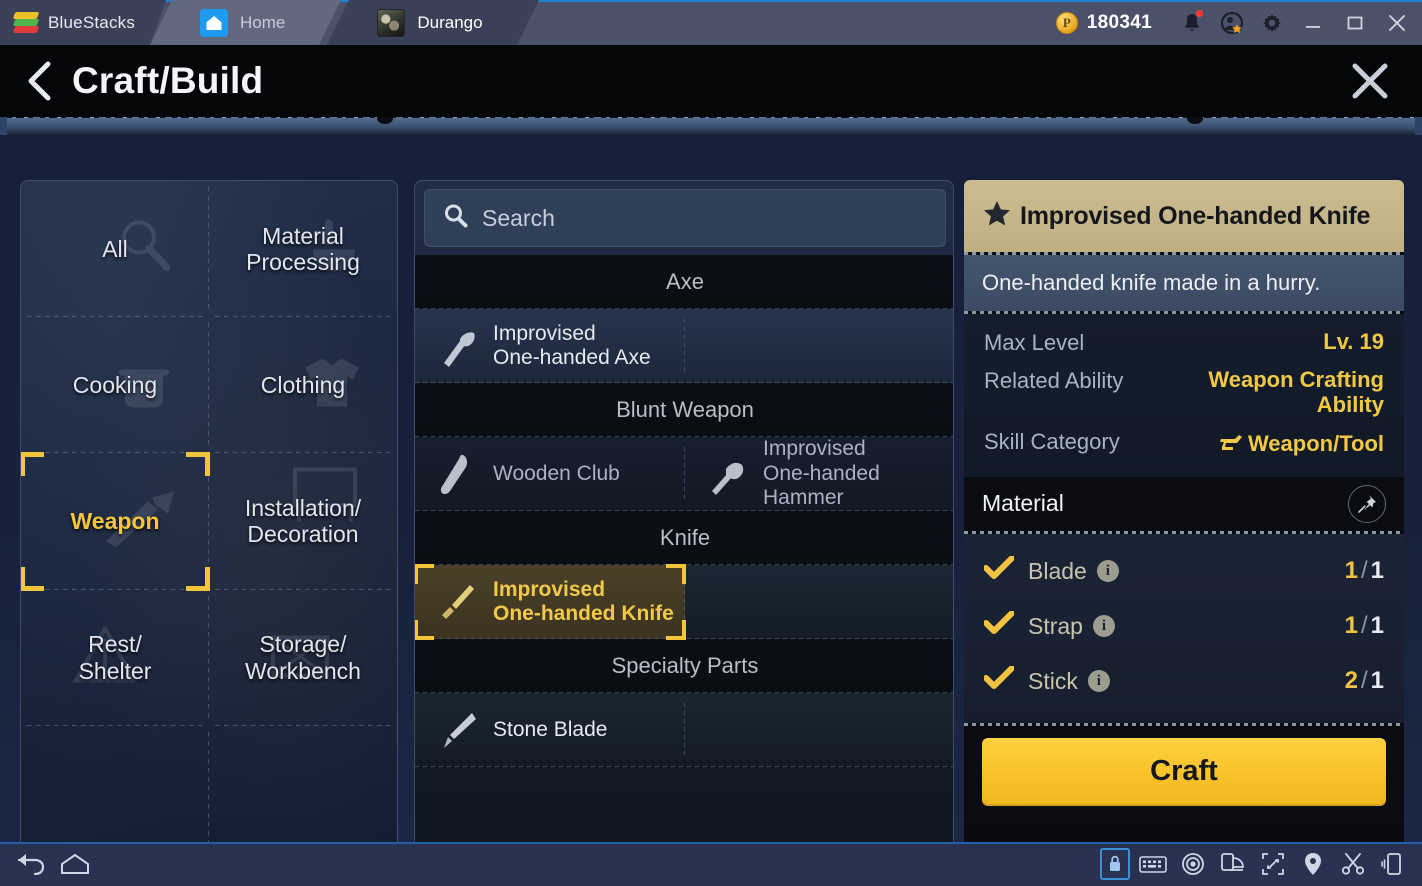  What do you see at coordinates (1183, 681) in the screenshot?
I see `material-row-stick: Stick i 2/1` at bounding box center [1183, 681].